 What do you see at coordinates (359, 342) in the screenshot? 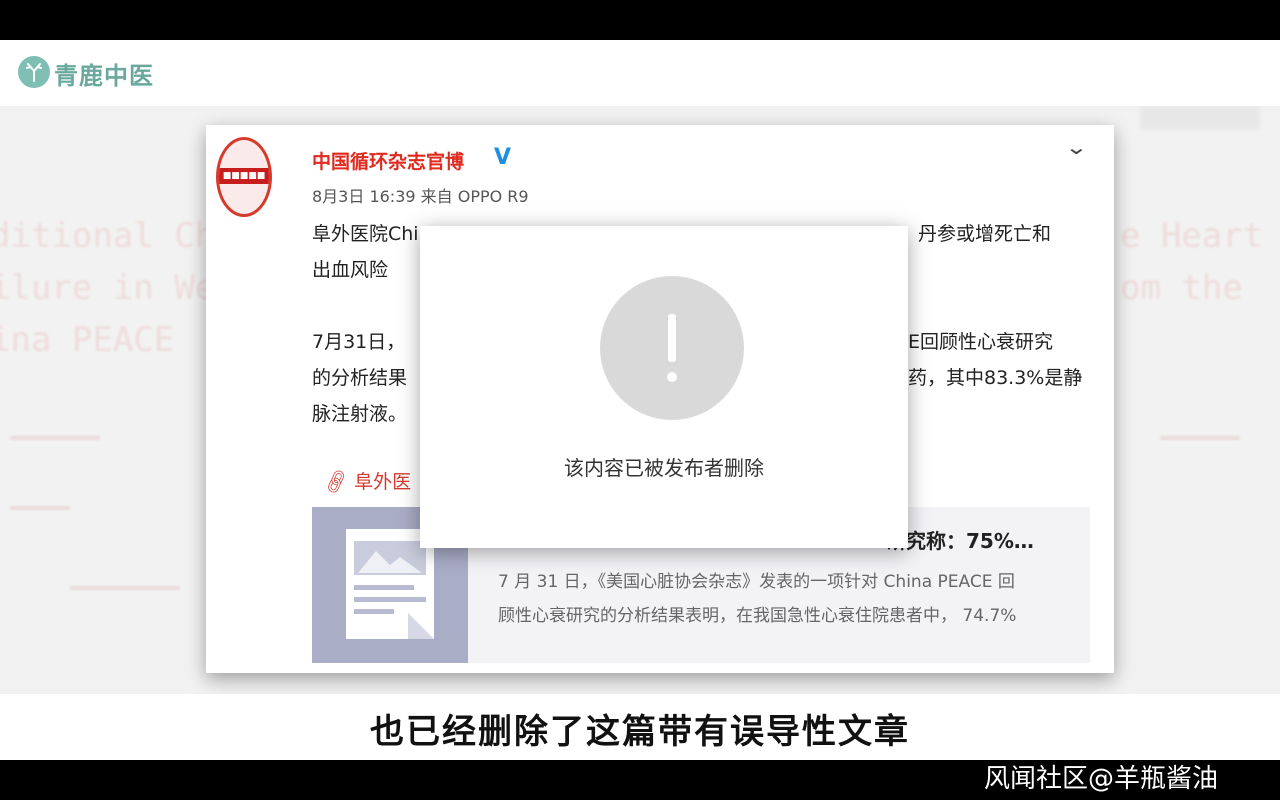
I see `post-text-line: 7月31日，` at bounding box center [359, 342].